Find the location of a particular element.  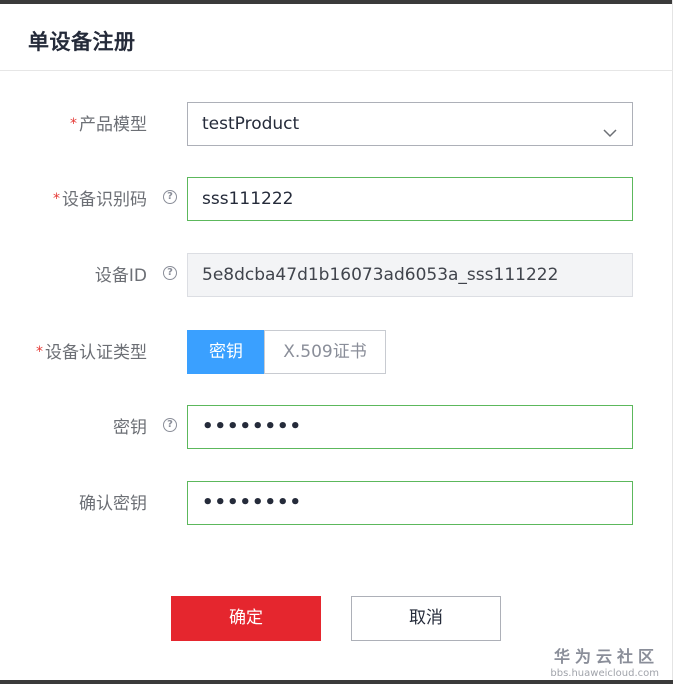

product-model-label: * 产品模型 is located at coordinates (108, 125).